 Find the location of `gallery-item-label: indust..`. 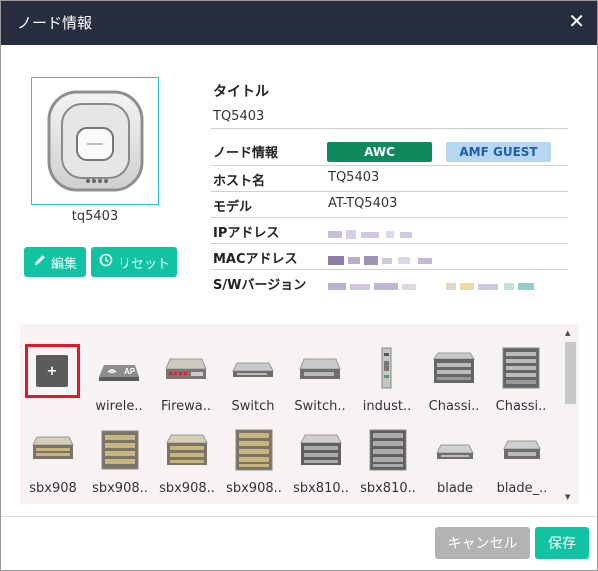

gallery-item-label: indust.. is located at coordinates (387, 406).